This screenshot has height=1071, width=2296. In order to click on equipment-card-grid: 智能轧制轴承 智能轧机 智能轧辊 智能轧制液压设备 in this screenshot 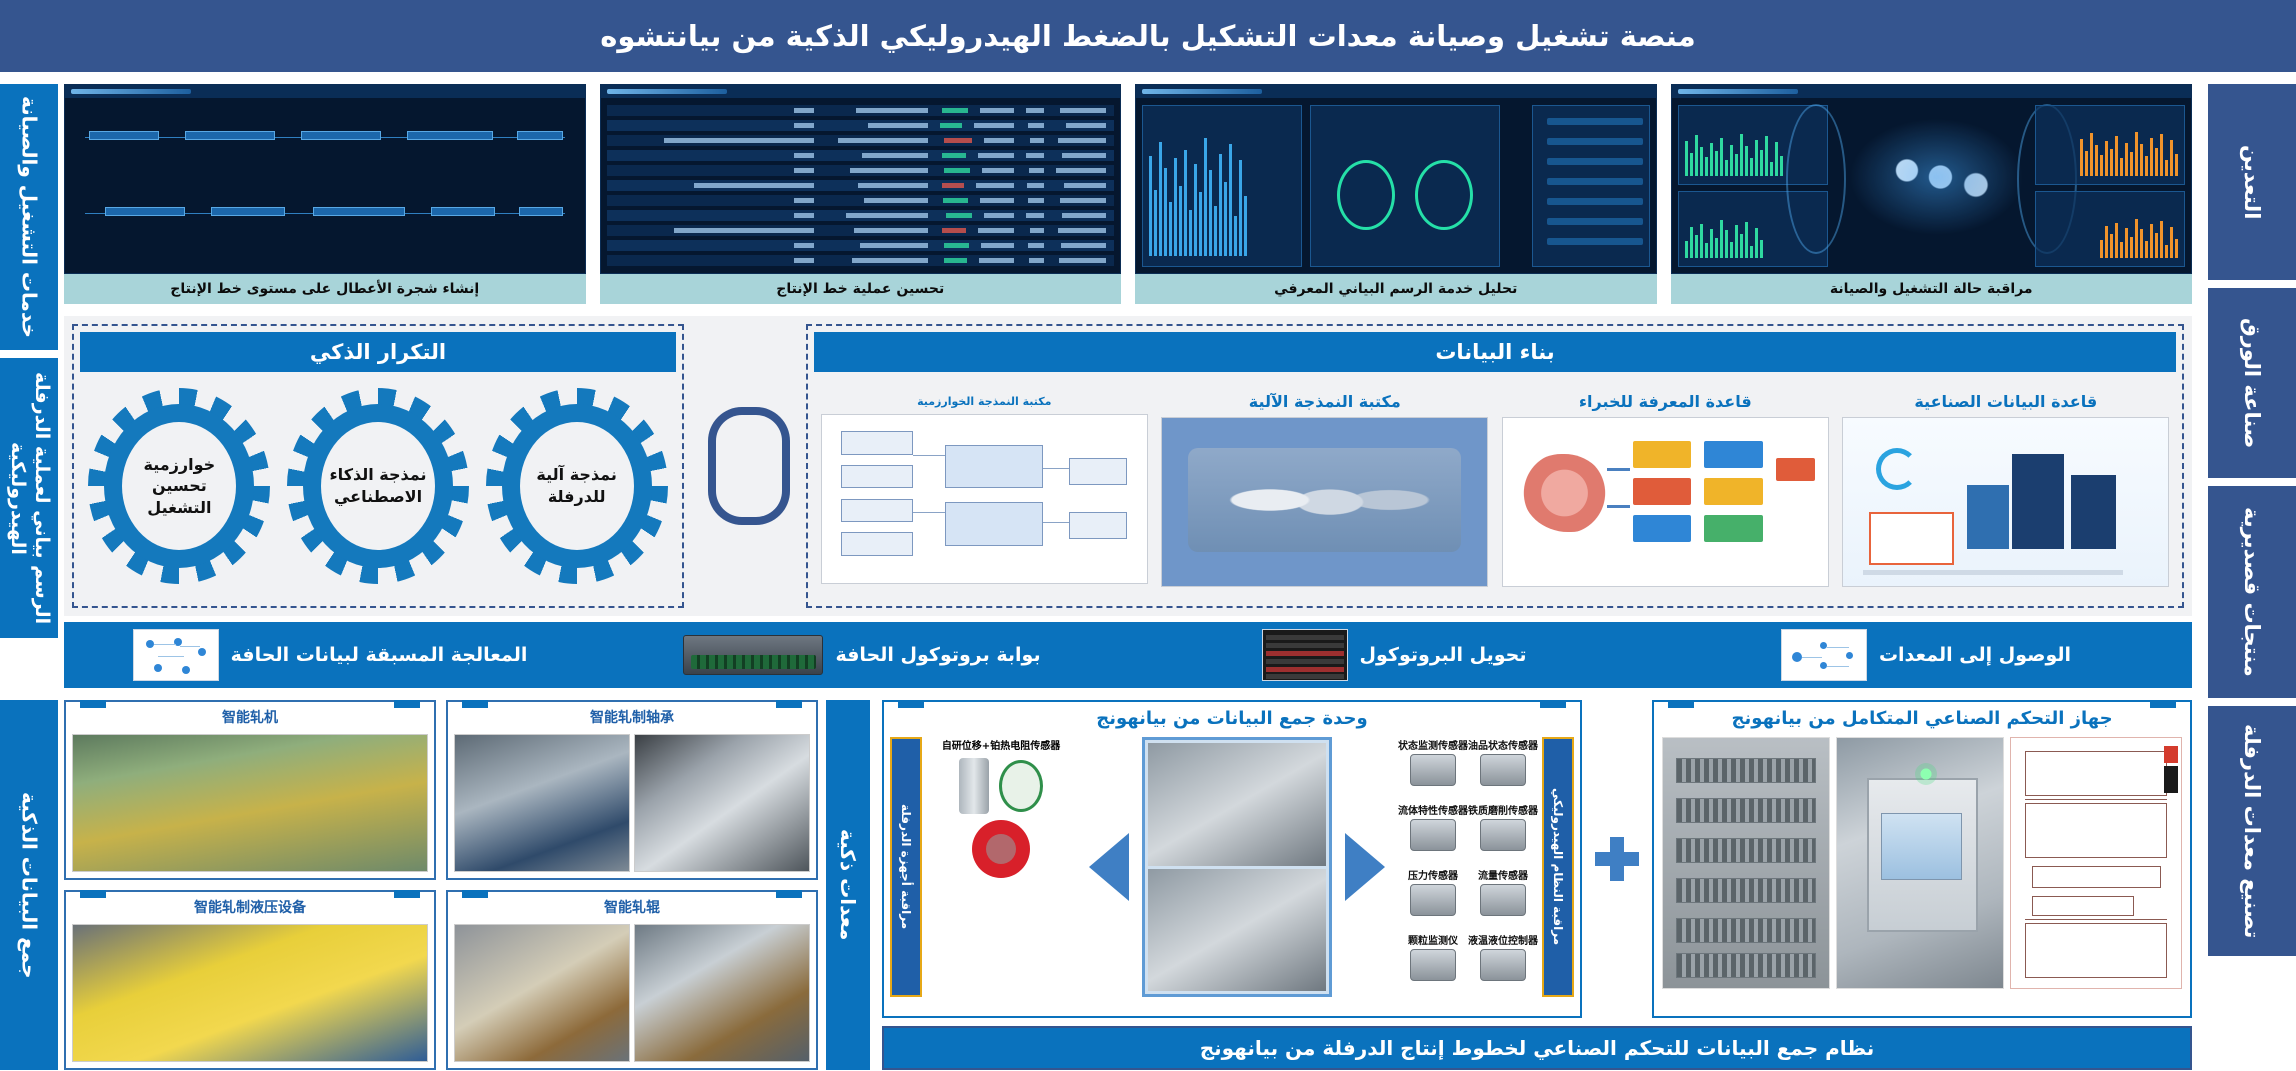, I will do `click(441, 885)`.